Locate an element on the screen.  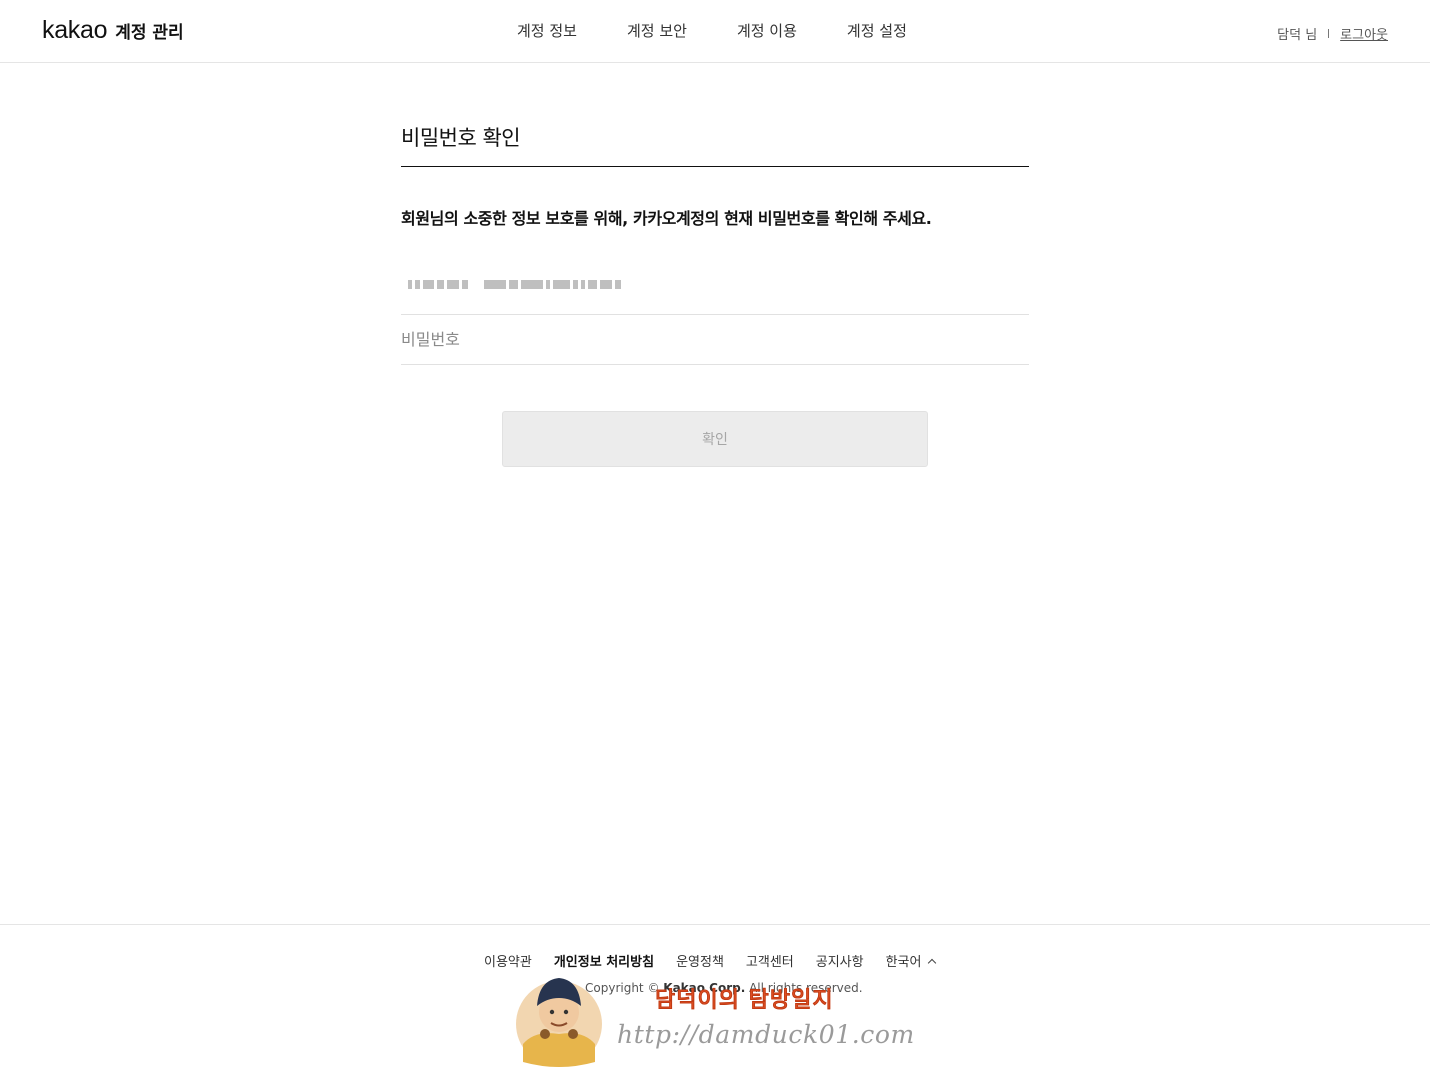
footer-links: 이용약관 개인정보 처리방침 운영정책 고객센터 공지사항 한국어 is located at coordinates (710, 960).